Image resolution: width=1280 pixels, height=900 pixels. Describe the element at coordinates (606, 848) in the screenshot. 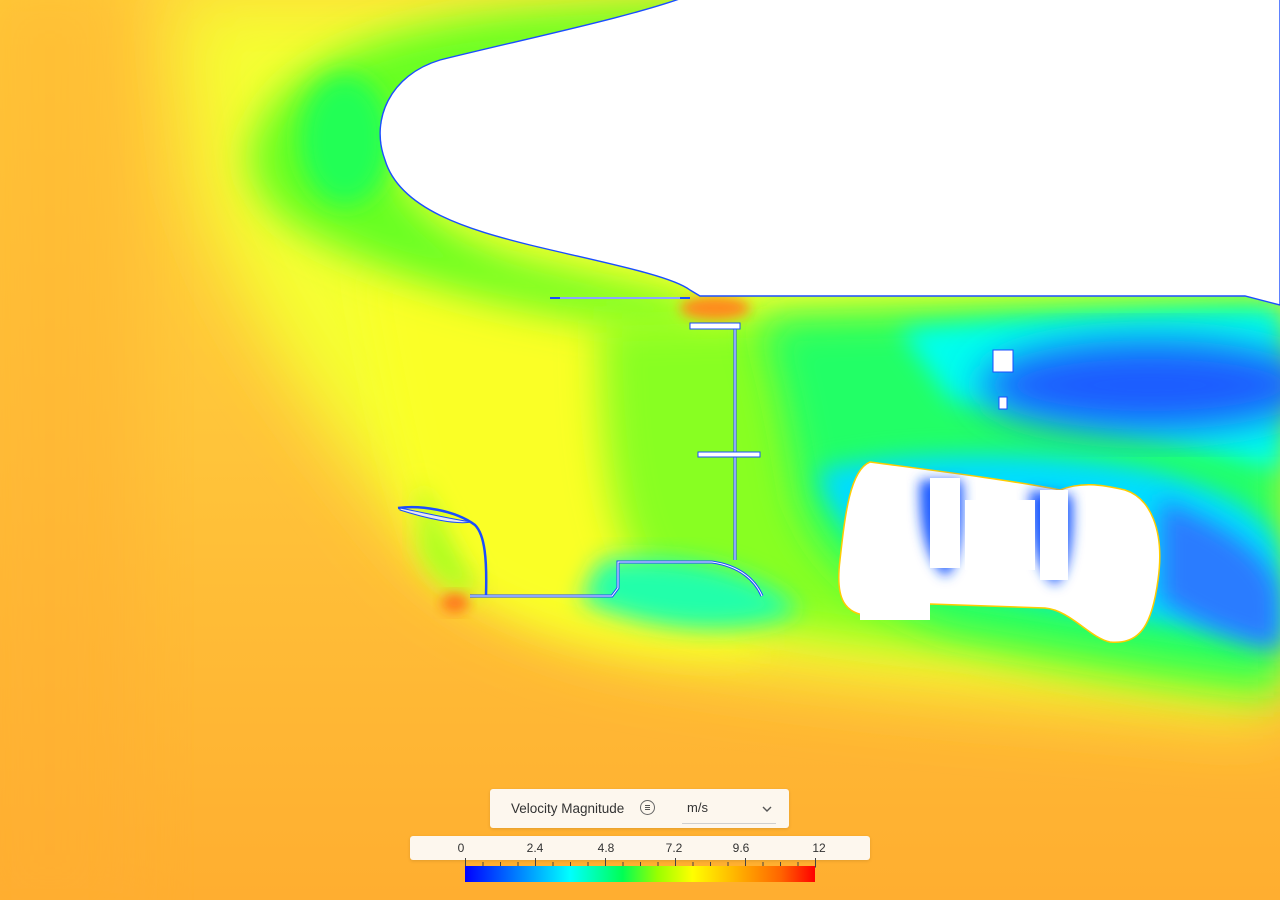

I see `scale-tick-label: 4.8` at that location.